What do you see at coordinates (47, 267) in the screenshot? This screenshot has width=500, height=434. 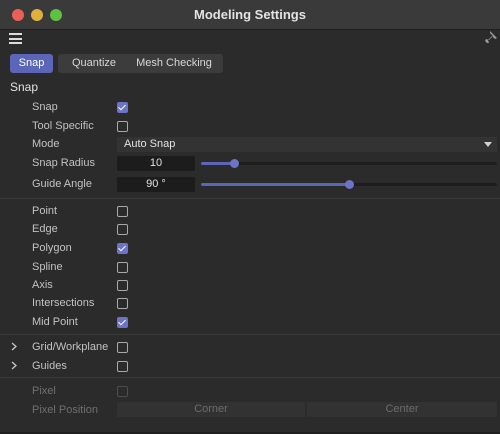 I see `spline-label: Spline` at bounding box center [47, 267].